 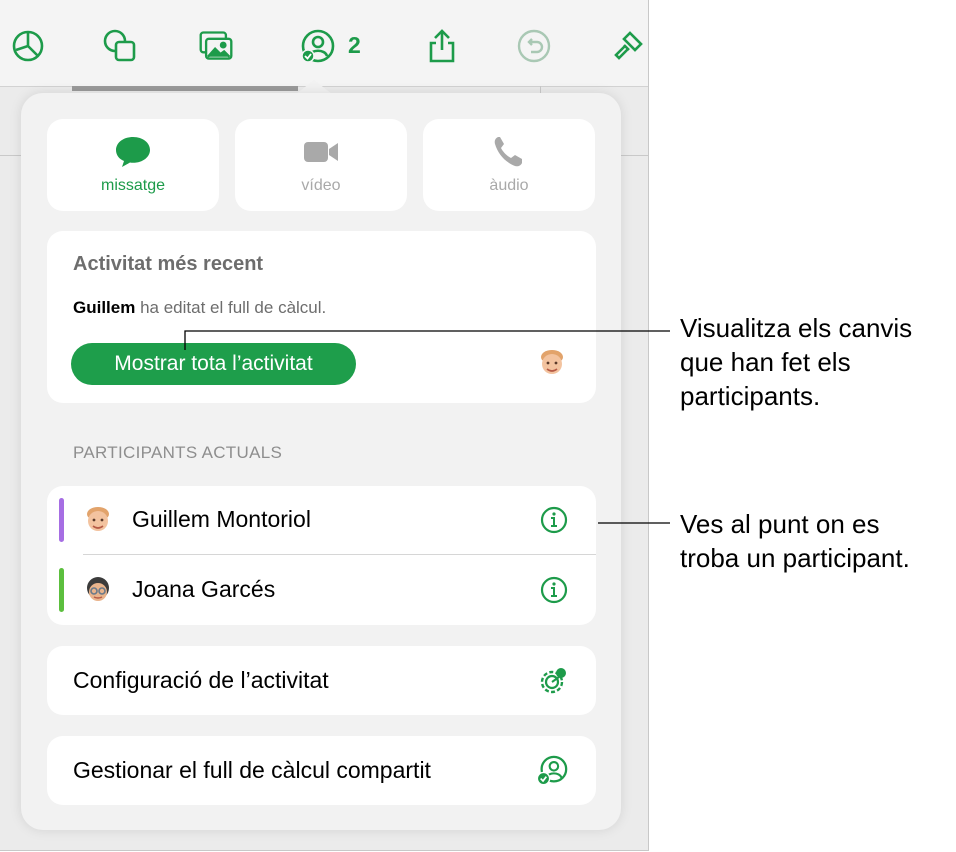 What do you see at coordinates (627, 46) in the screenshot?
I see `format-brush-icon` at bounding box center [627, 46].